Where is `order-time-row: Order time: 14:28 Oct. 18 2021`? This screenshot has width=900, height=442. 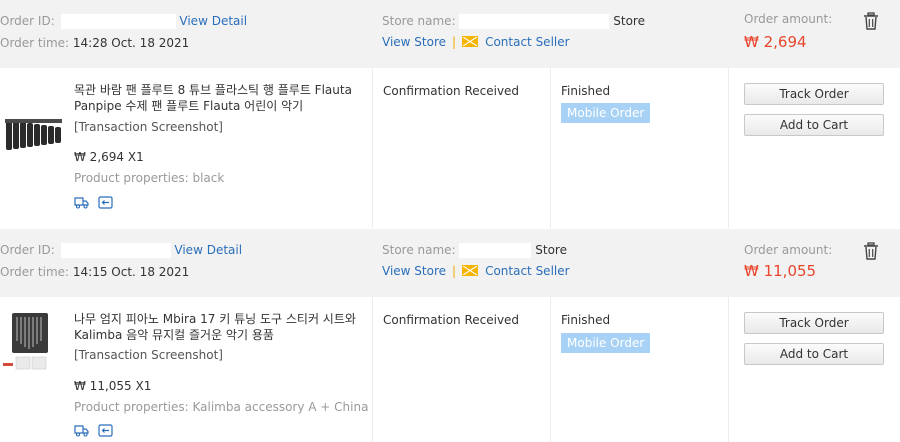
order-time-row: Order time: 14:28 Oct. 18 2021 is located at coordinates (94, 43).